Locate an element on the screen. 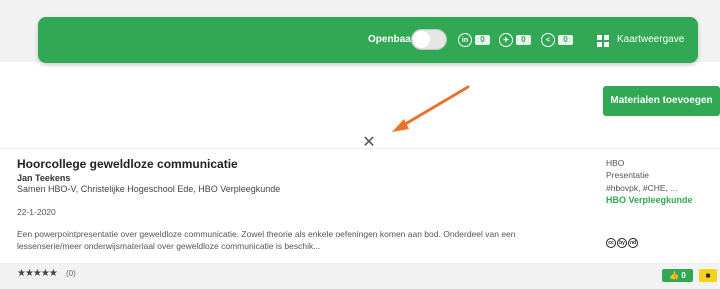 This screenshot has height=289, width=720. attribution-icon: by is located at coordinates (622, 243).